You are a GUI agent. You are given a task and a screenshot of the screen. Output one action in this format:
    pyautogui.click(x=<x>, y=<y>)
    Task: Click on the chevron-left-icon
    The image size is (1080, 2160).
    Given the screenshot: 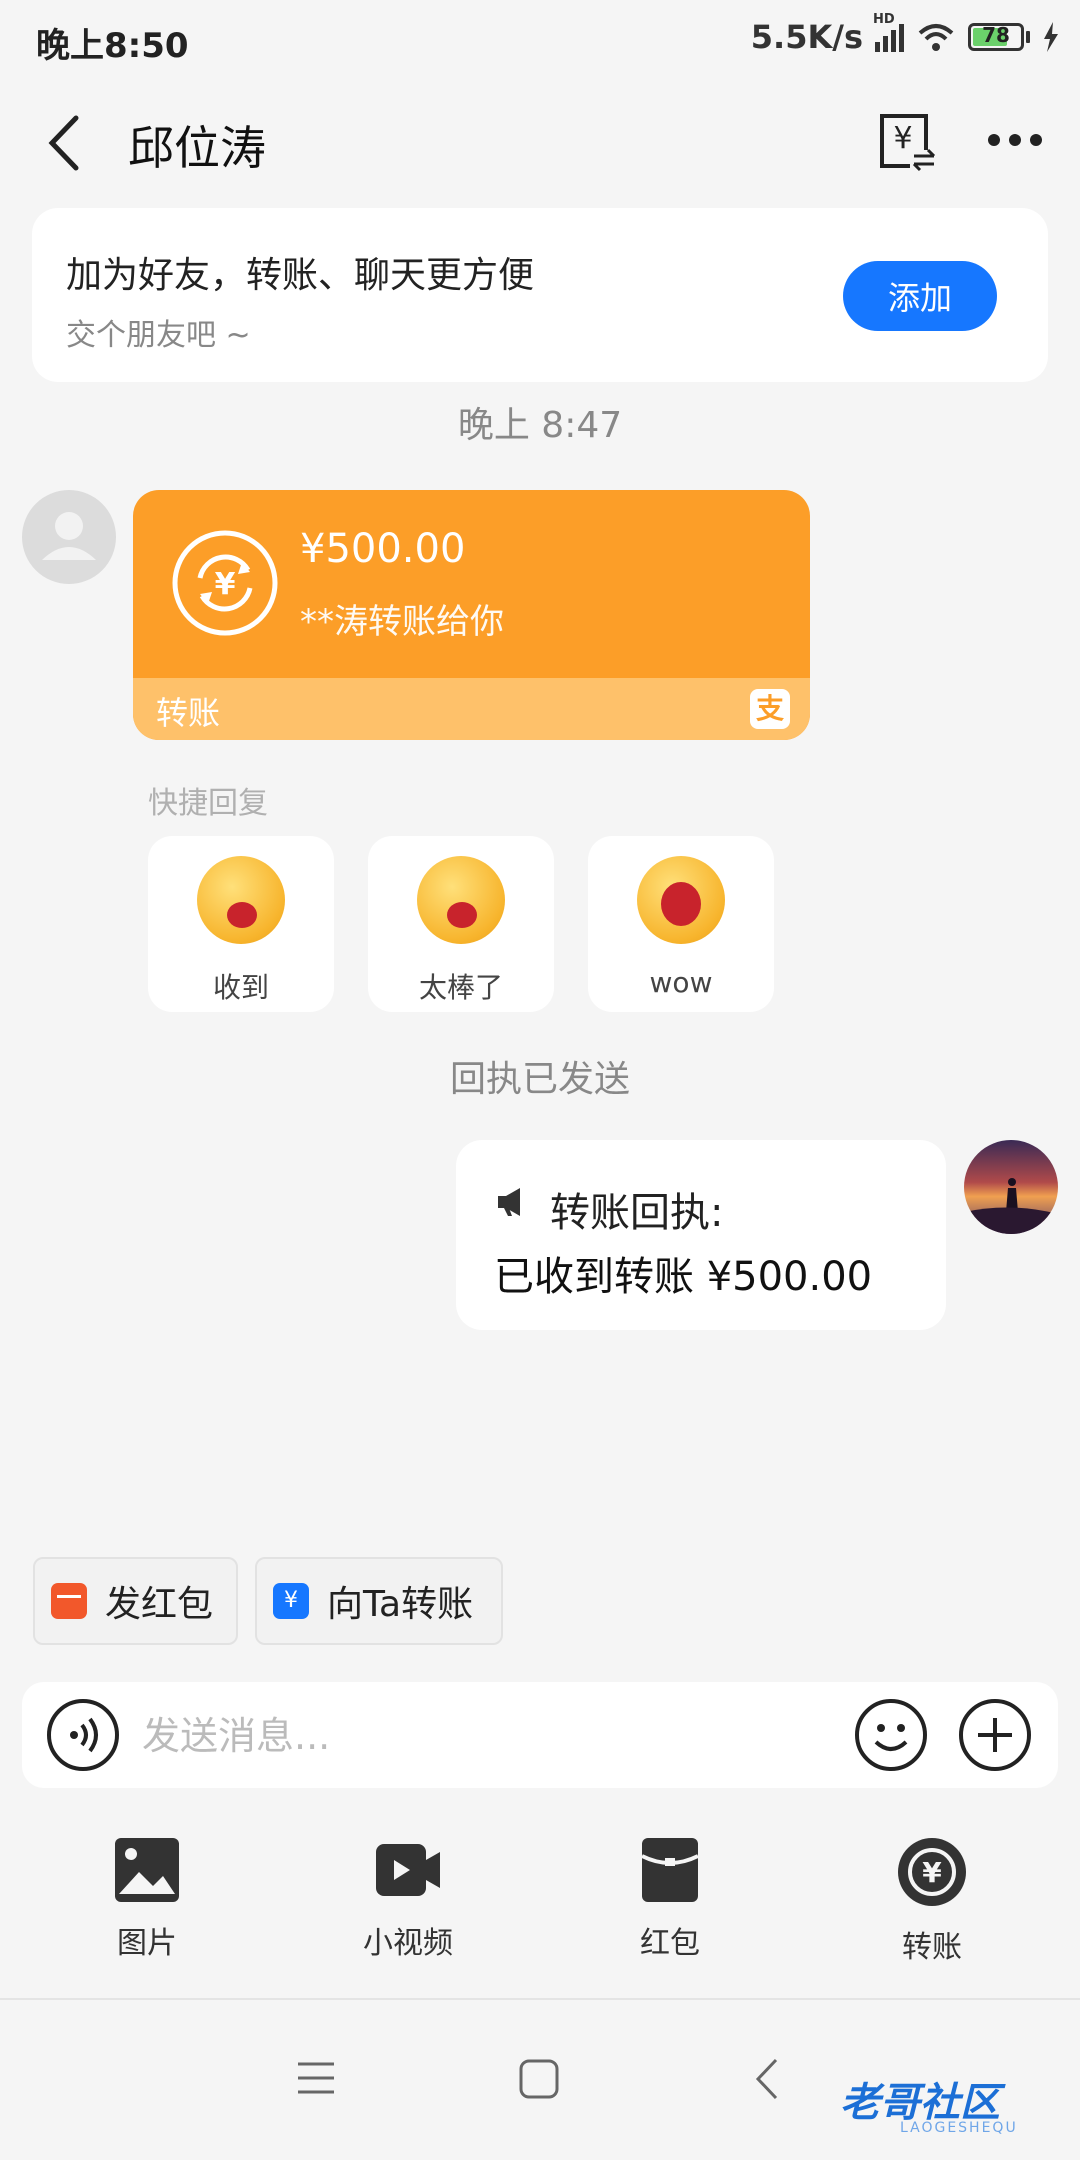 What is the action you would take?
    pyautogui.click(x=63, y=143)
    